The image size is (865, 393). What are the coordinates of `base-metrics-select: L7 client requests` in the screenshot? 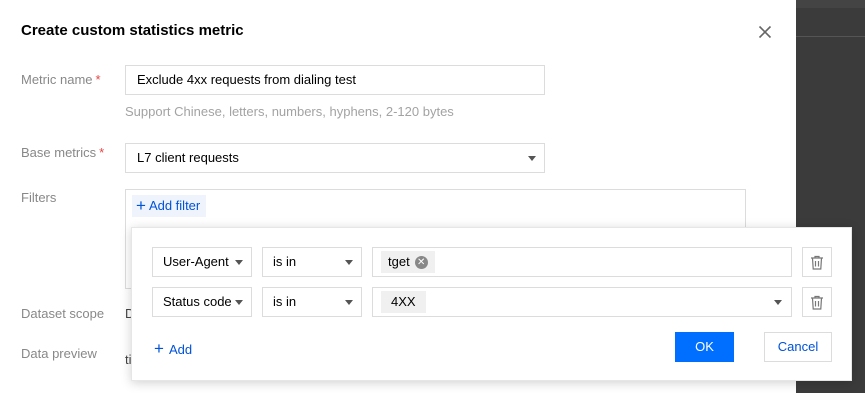 It's located at (335, 158).